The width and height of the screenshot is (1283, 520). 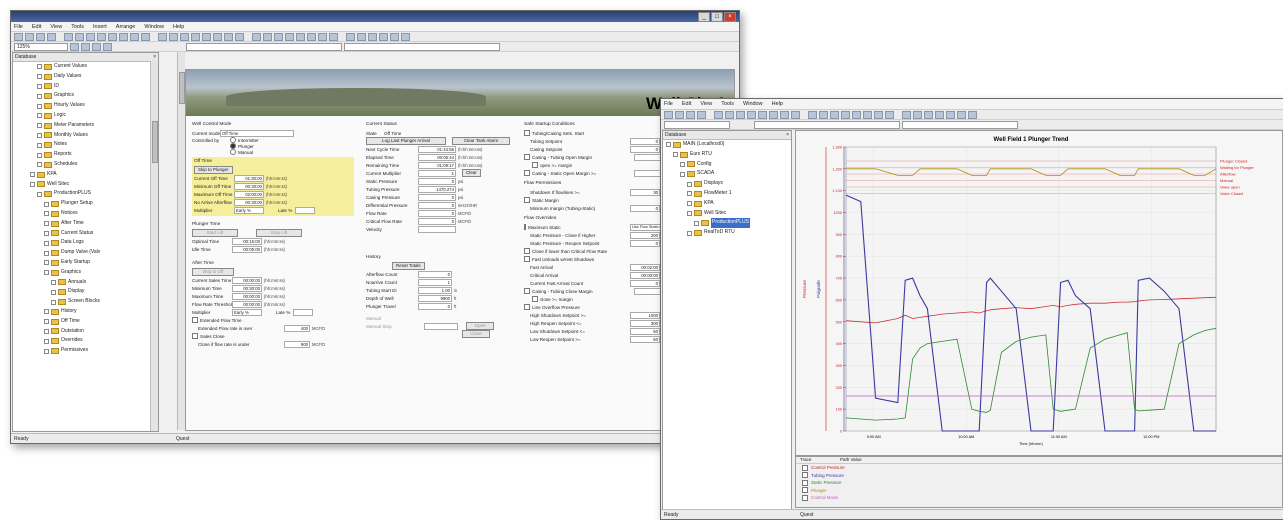 What do you see at coordinates (435, 290) in the screenshot?
I see `field-value: 1.00` at bounding box center [435, 290].